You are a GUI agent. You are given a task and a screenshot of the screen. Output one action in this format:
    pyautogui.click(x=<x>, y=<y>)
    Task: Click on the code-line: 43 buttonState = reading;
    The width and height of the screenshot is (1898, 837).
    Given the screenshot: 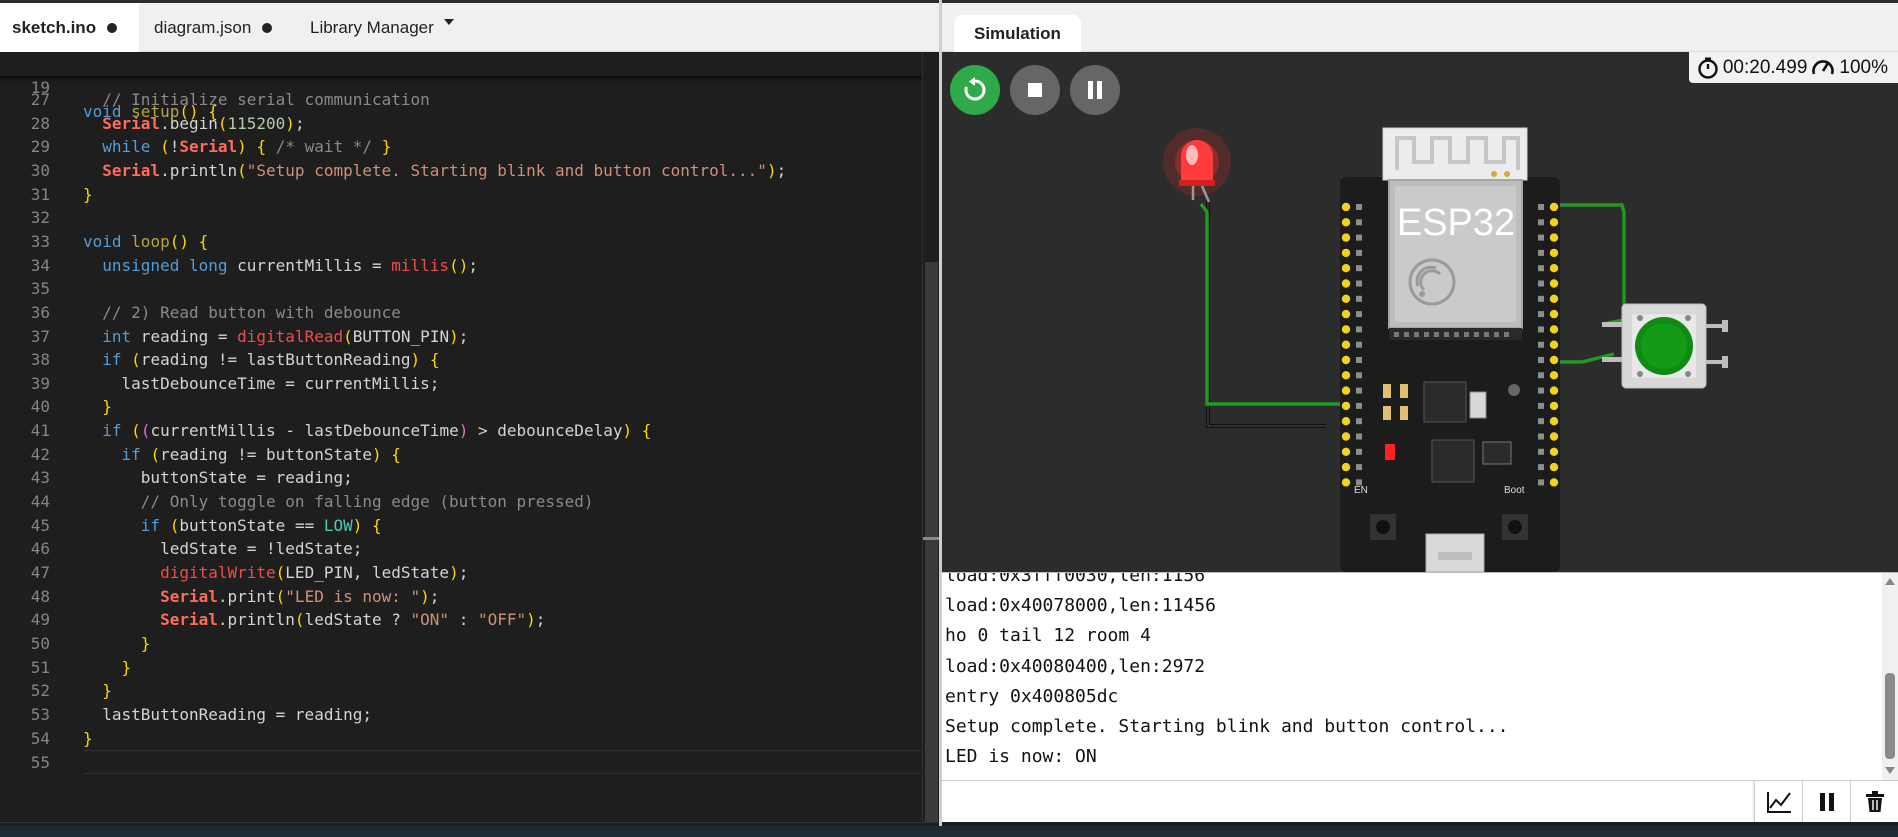 What is the action you would take?
    pyautogui.click(x=461, y=478)
    